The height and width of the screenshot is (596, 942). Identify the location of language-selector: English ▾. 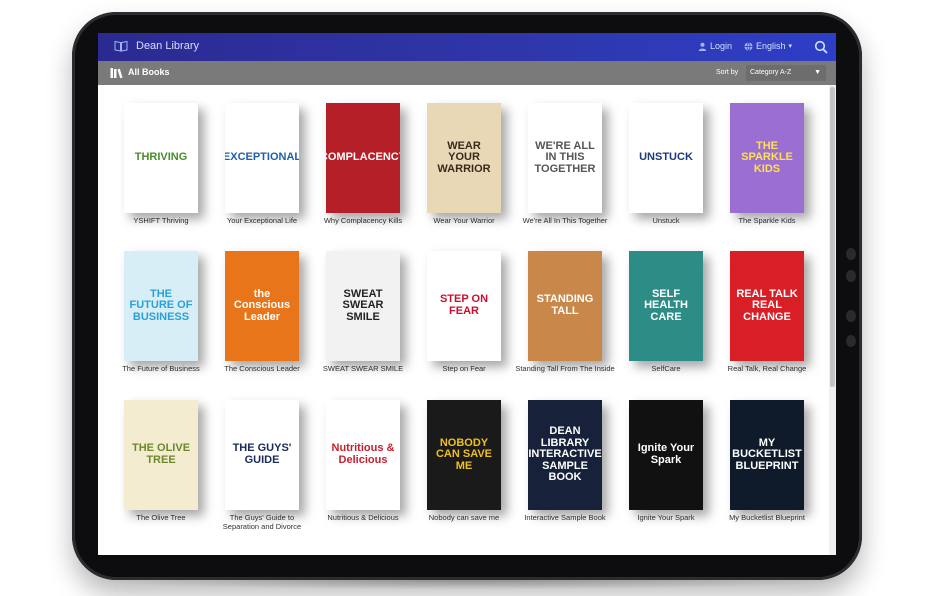
(768, 46).